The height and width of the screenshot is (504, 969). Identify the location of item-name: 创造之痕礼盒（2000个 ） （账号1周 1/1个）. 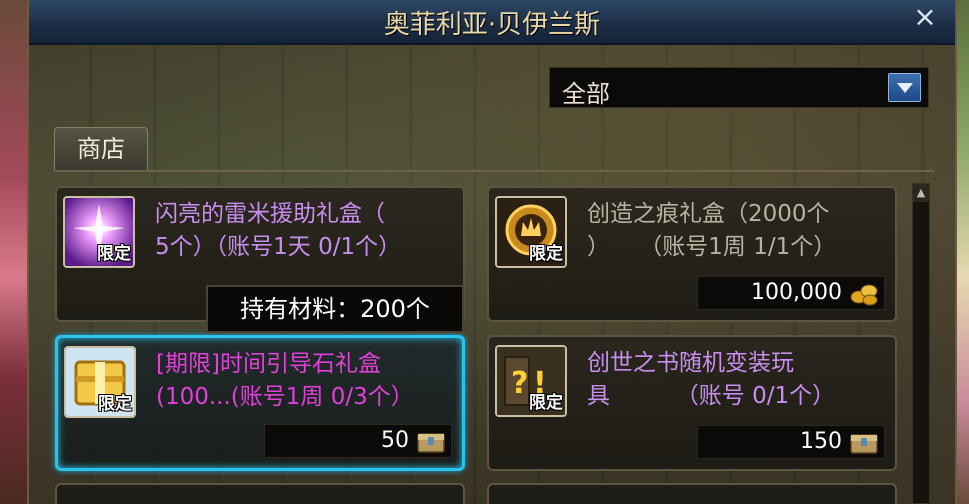
(712, 230).